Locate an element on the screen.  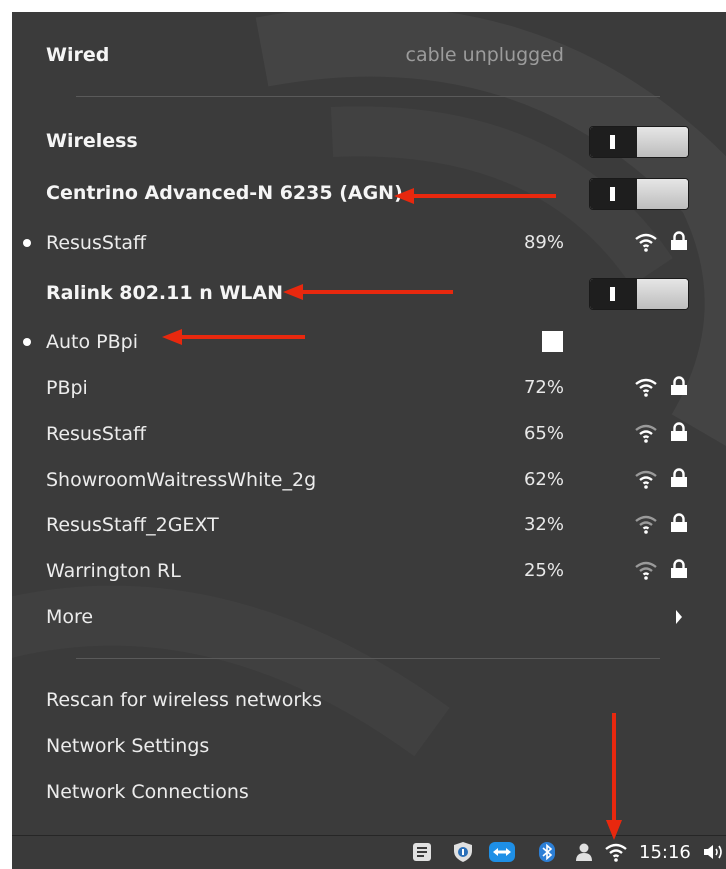
user-icon is located at coordinates (584, 852).